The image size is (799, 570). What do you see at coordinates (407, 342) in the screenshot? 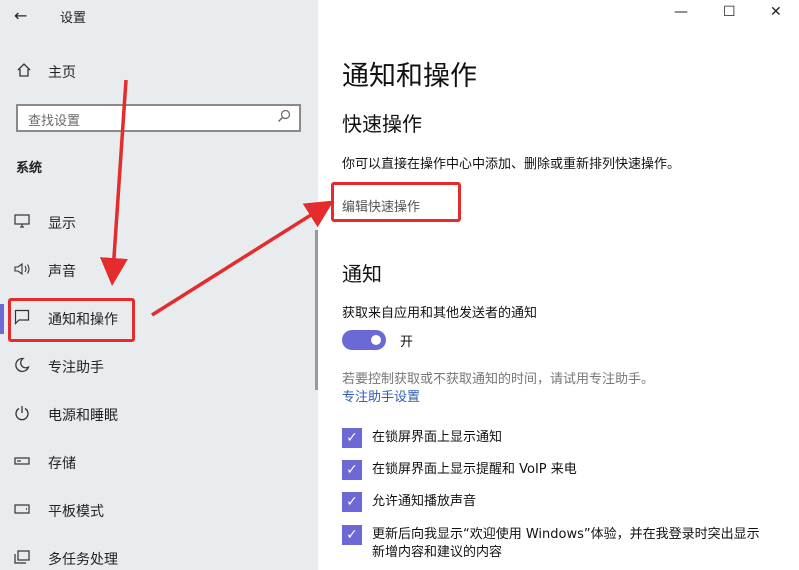
I see `toggle-state-label: 开` at bounding box center [407, 342].